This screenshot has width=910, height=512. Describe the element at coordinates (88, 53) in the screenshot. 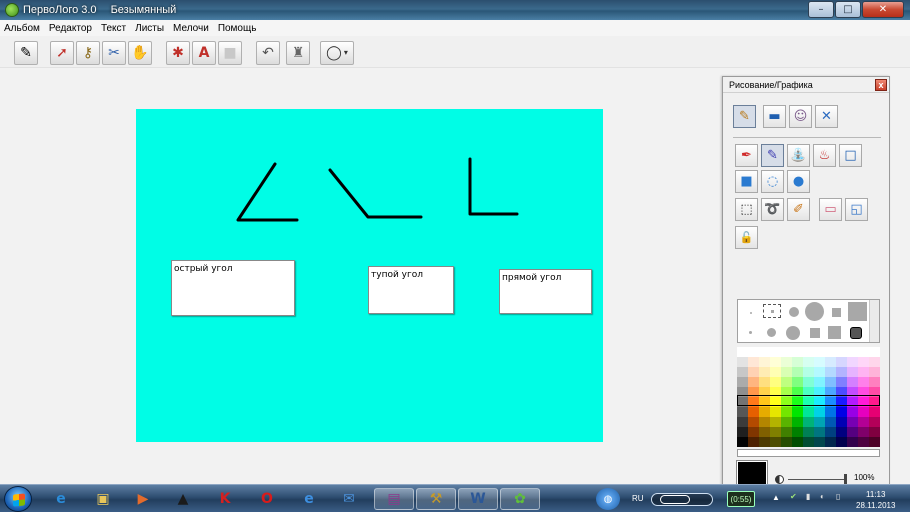

I see `tb-2: ⚷` at that location.